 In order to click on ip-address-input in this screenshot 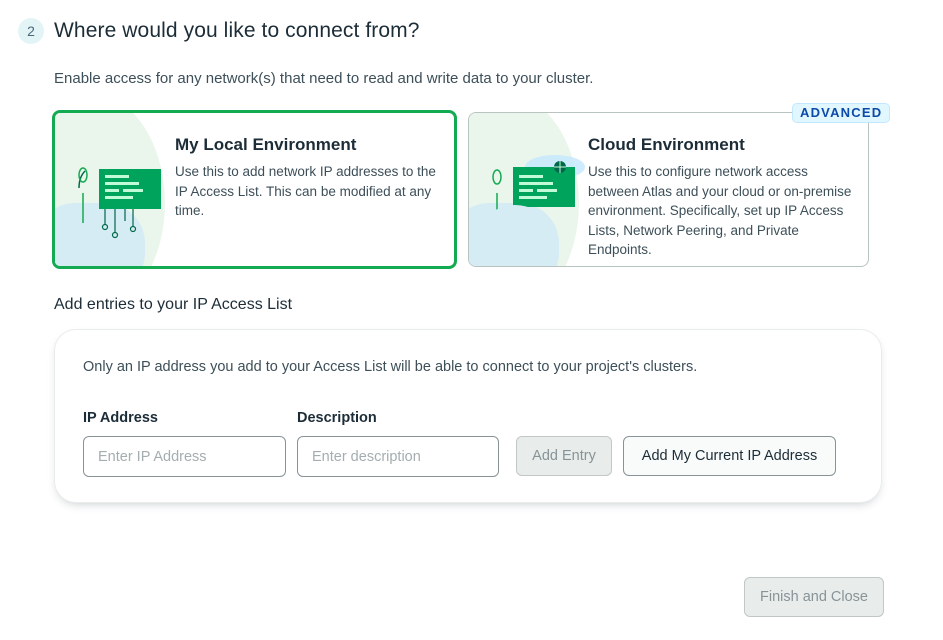, I will do `click(184, 456)`.